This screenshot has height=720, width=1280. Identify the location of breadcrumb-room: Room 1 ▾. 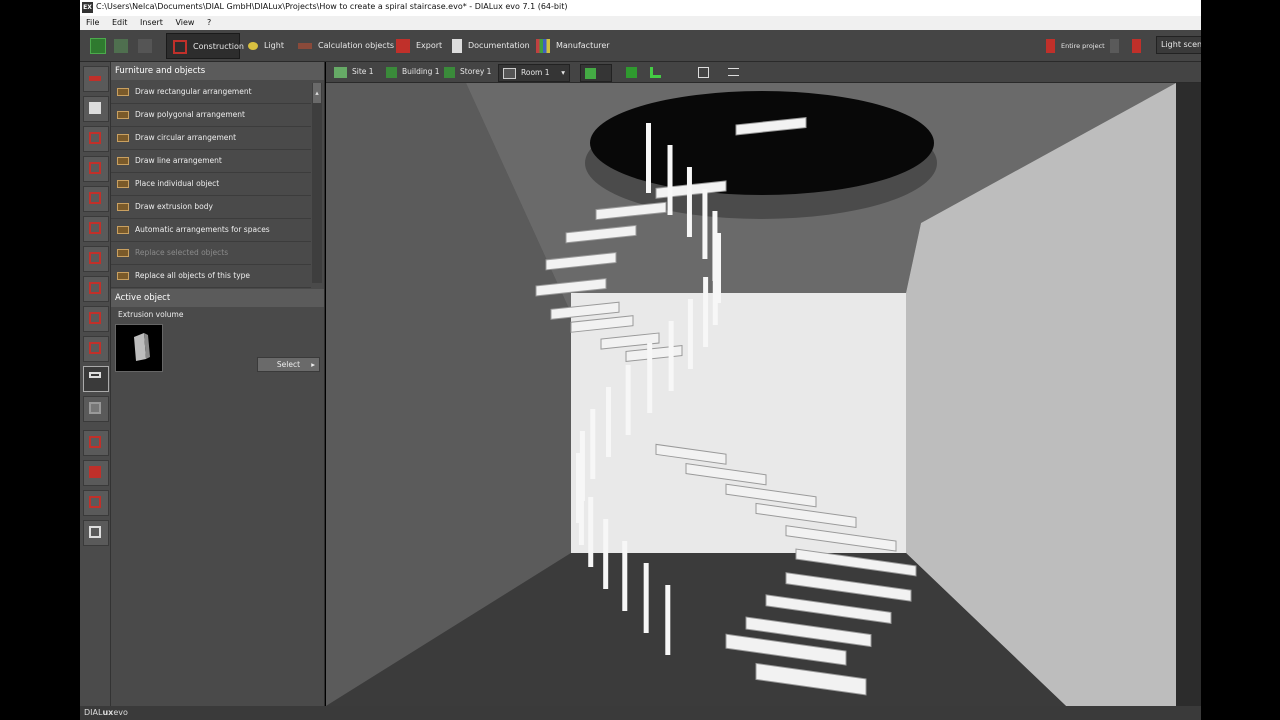
(534, 73).